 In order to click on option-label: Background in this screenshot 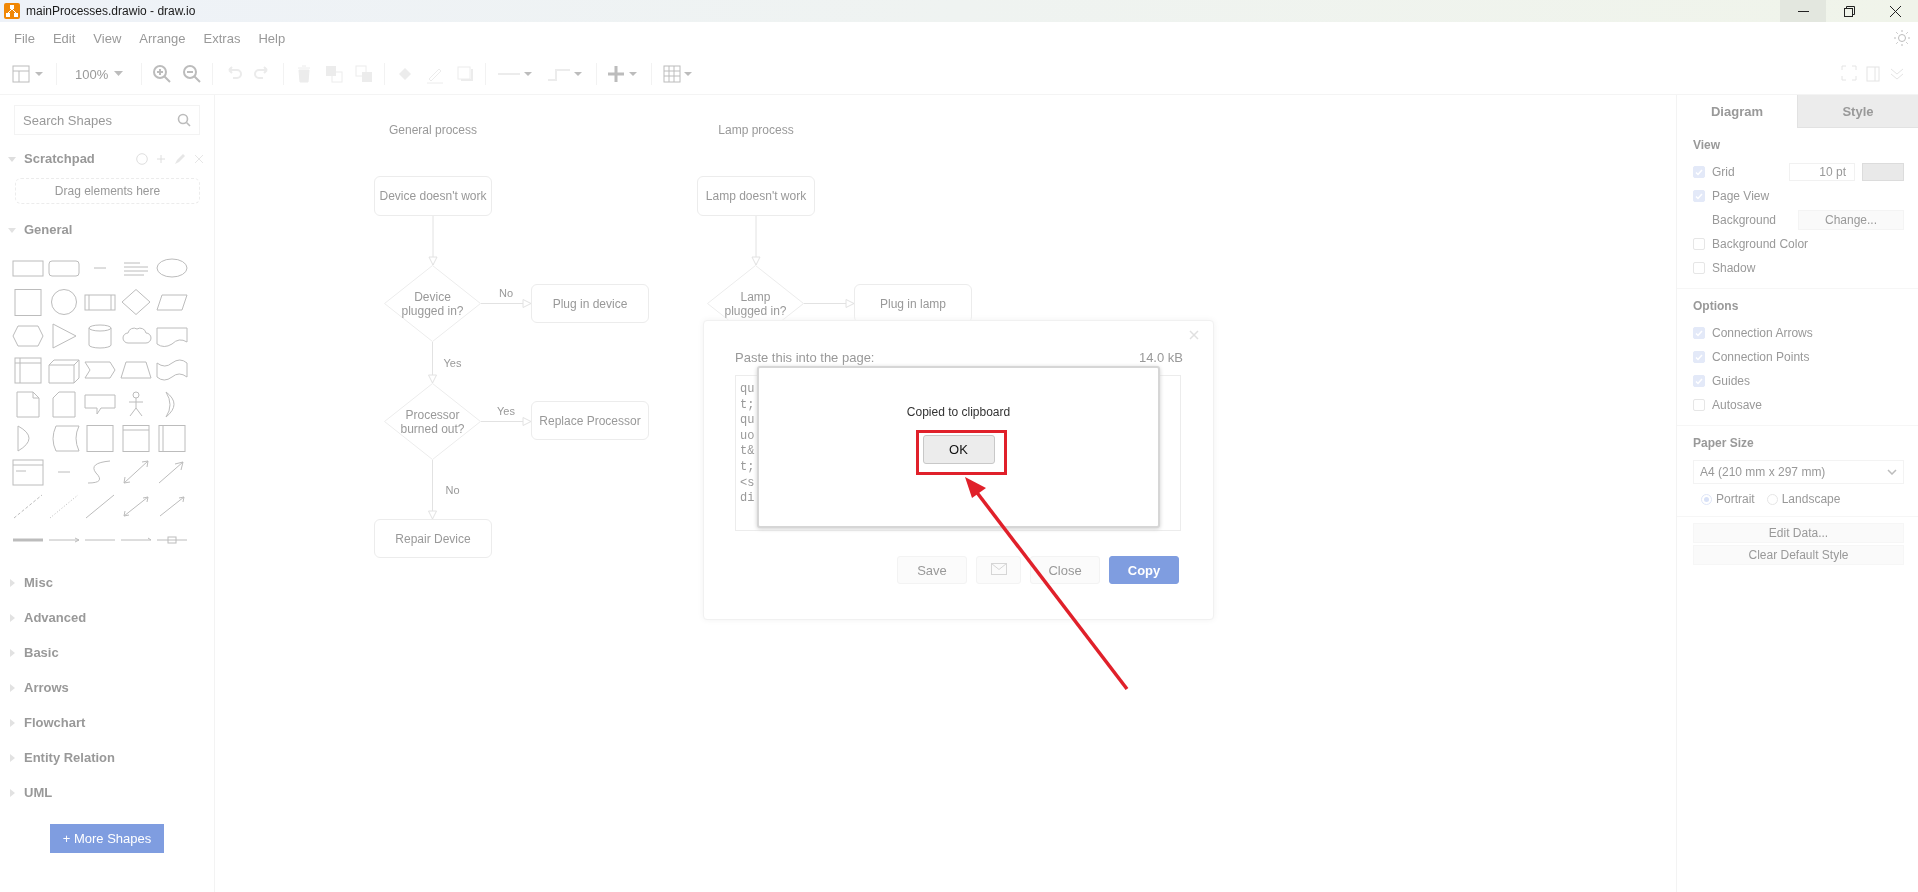, I will do `click(1745, 220)`.